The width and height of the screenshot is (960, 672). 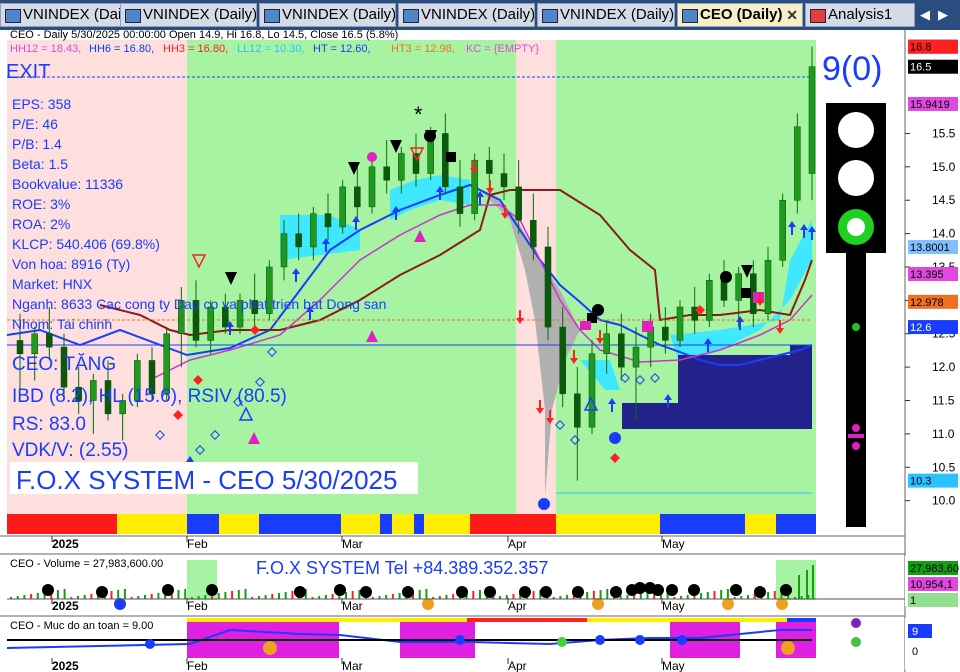 I want to click on time-tick-label: Feb, so click(x=197, y=606).